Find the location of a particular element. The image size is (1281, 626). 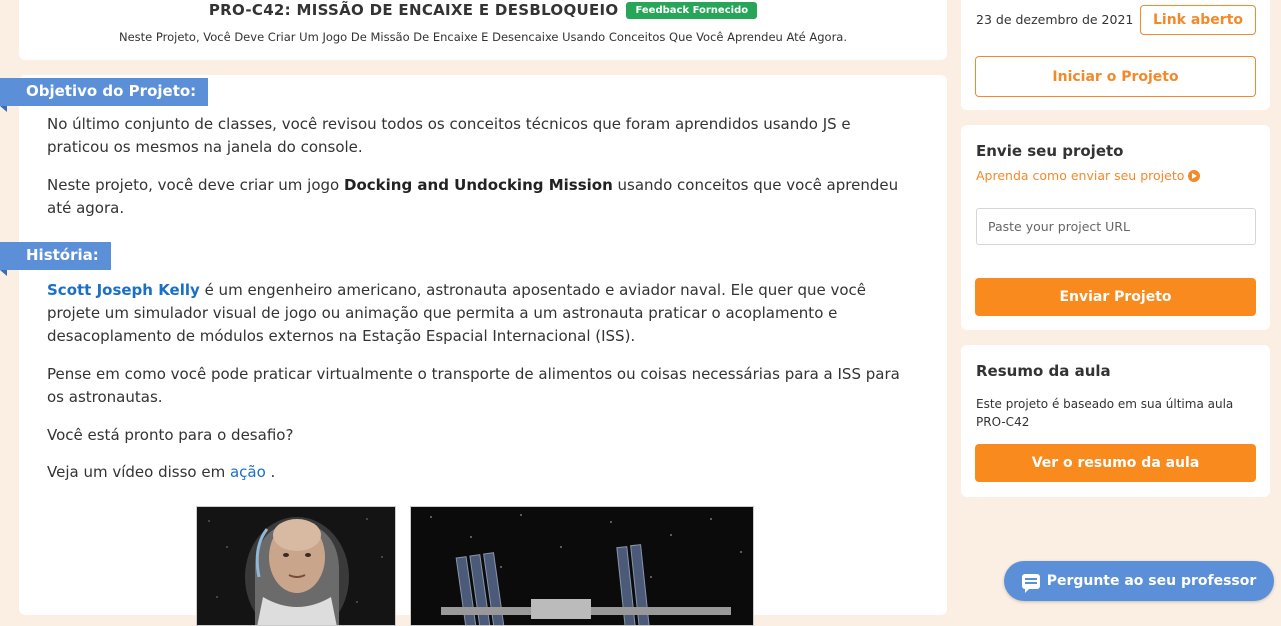

ask-teacher-button: Pergunte ao seu professor is located at coordinates (1139, 581).